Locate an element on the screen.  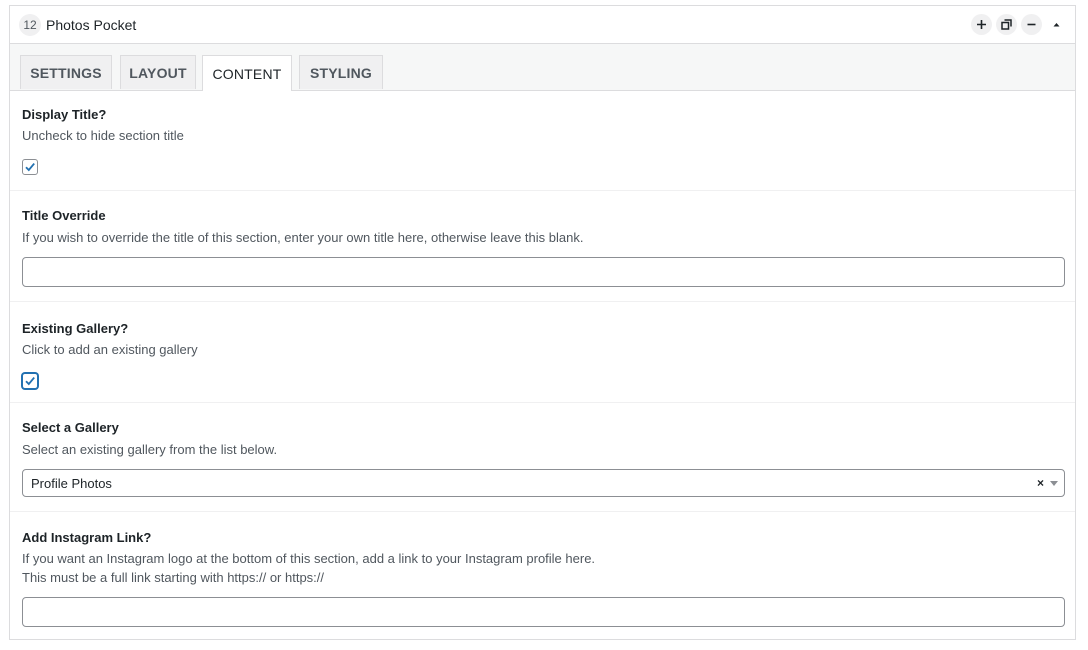
display-title-description: Uncheck to hide section title is located at coordinates (103, 135).